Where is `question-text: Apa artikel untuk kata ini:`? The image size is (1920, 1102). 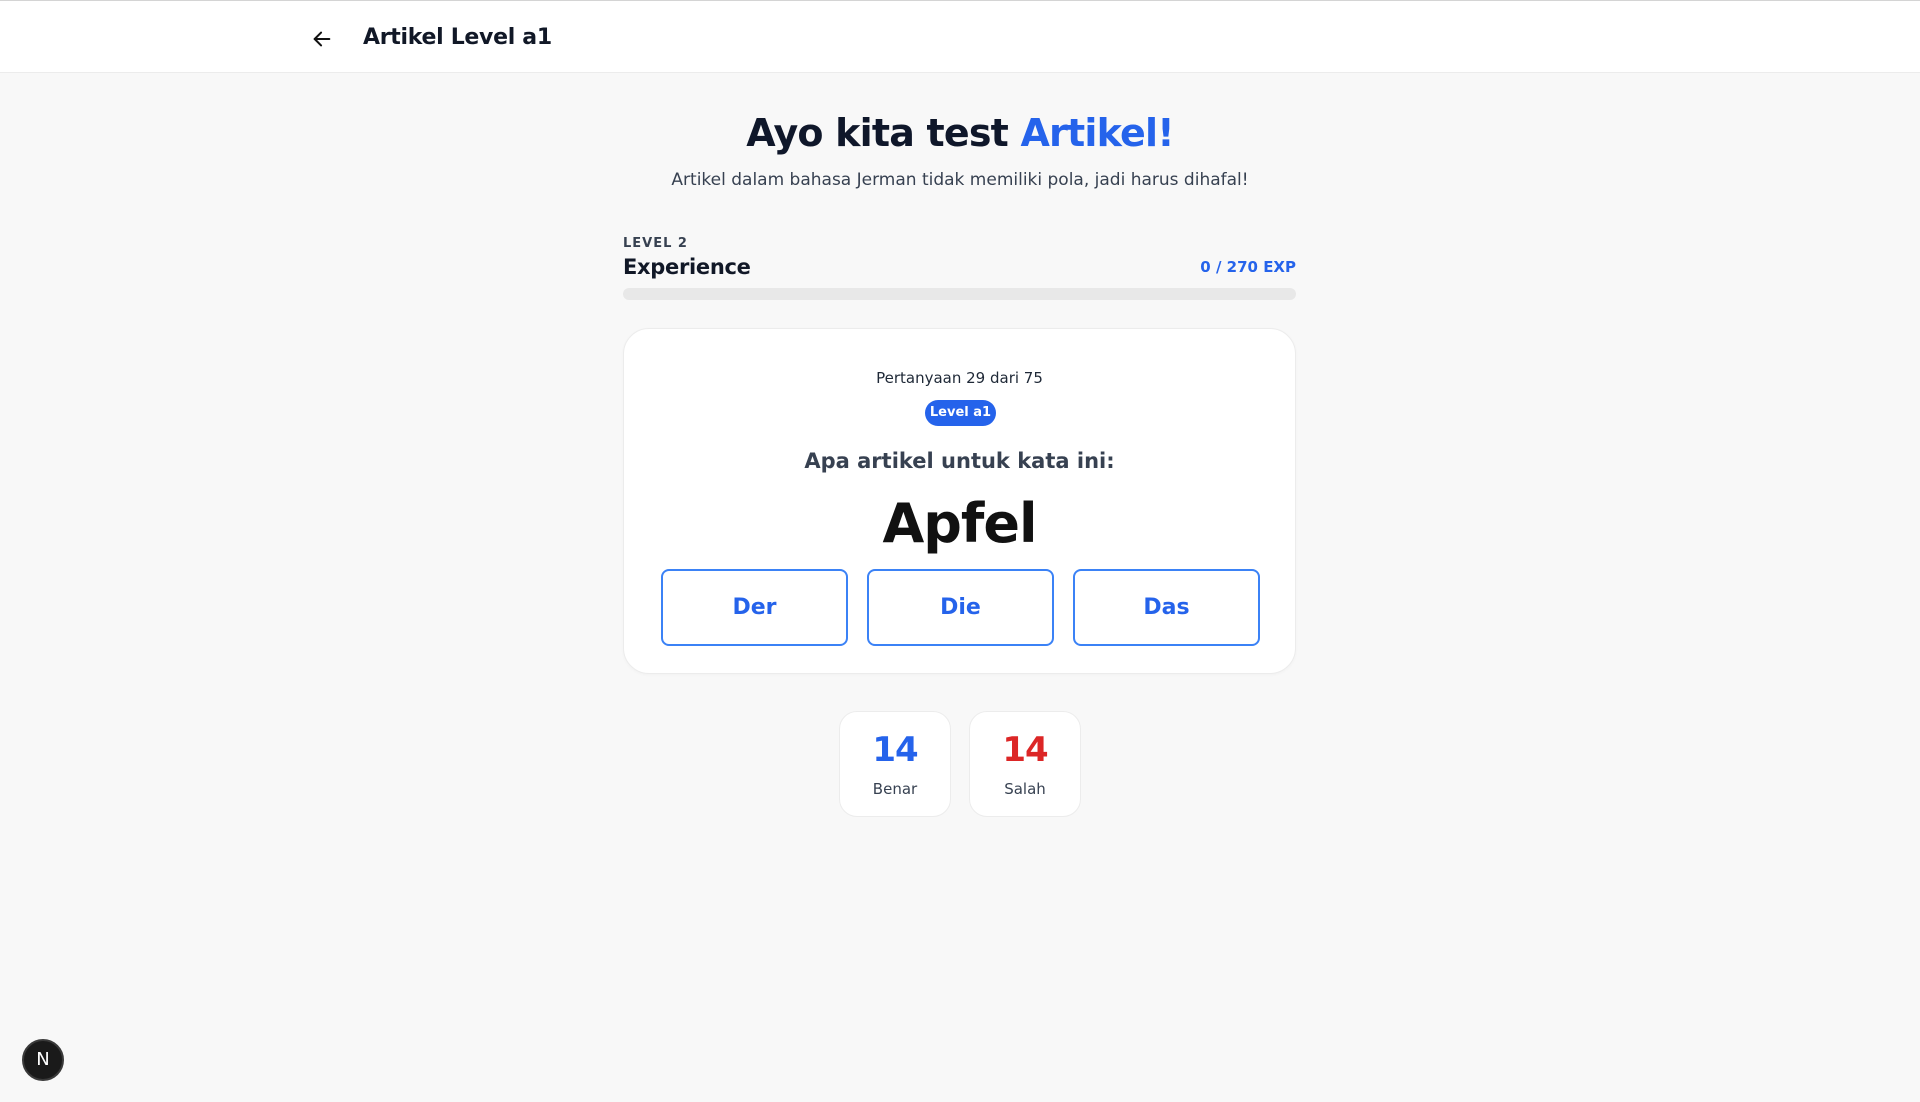 question-text: Apa artikel untuk kata ini: is located at coordinates (959, 461).